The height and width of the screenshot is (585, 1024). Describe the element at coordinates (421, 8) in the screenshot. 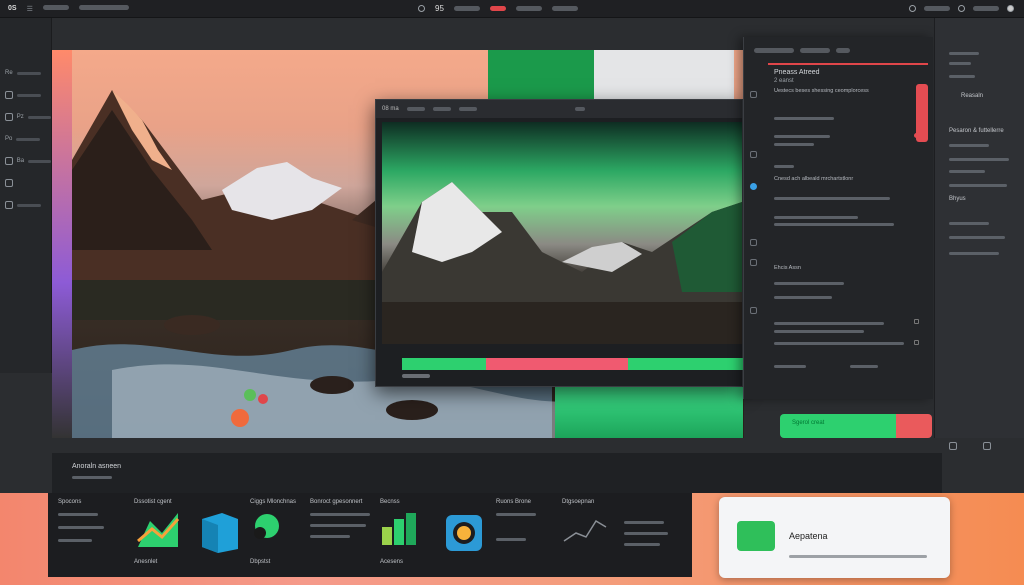

I see `record-icon` at that location.